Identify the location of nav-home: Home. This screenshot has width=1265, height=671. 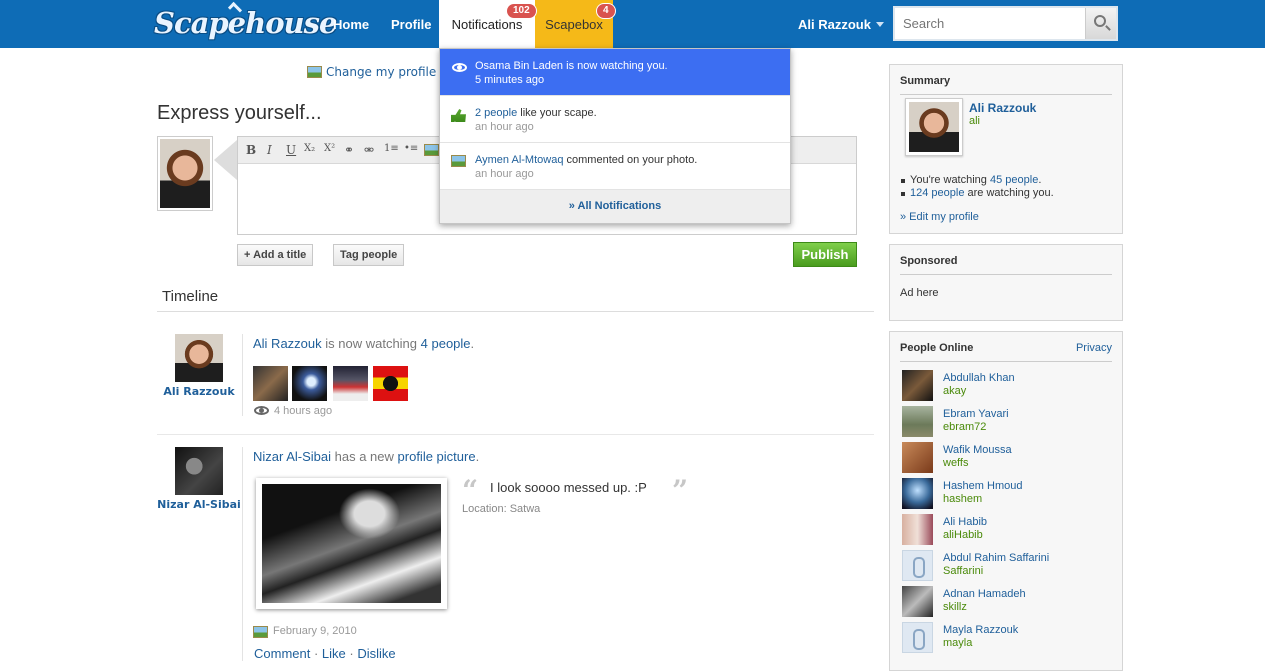
(351, 24).